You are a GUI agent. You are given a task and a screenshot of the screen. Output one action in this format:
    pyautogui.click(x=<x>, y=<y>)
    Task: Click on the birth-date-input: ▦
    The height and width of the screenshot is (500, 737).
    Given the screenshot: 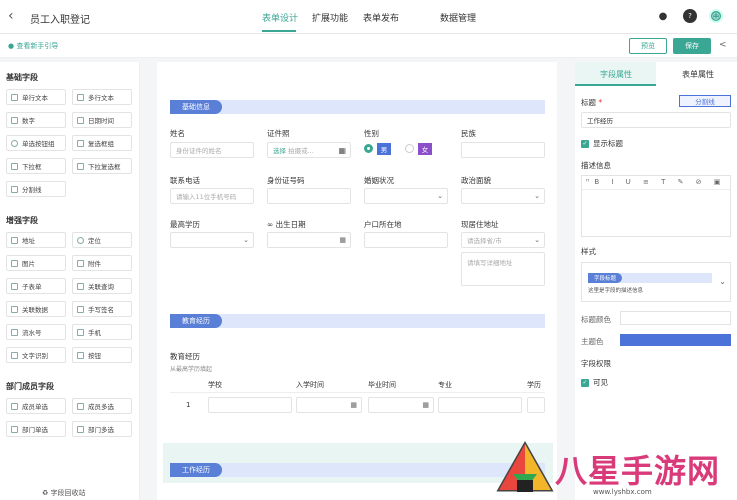 What is the action you would take?
    pyautogui.click(x=309, y=240)
    